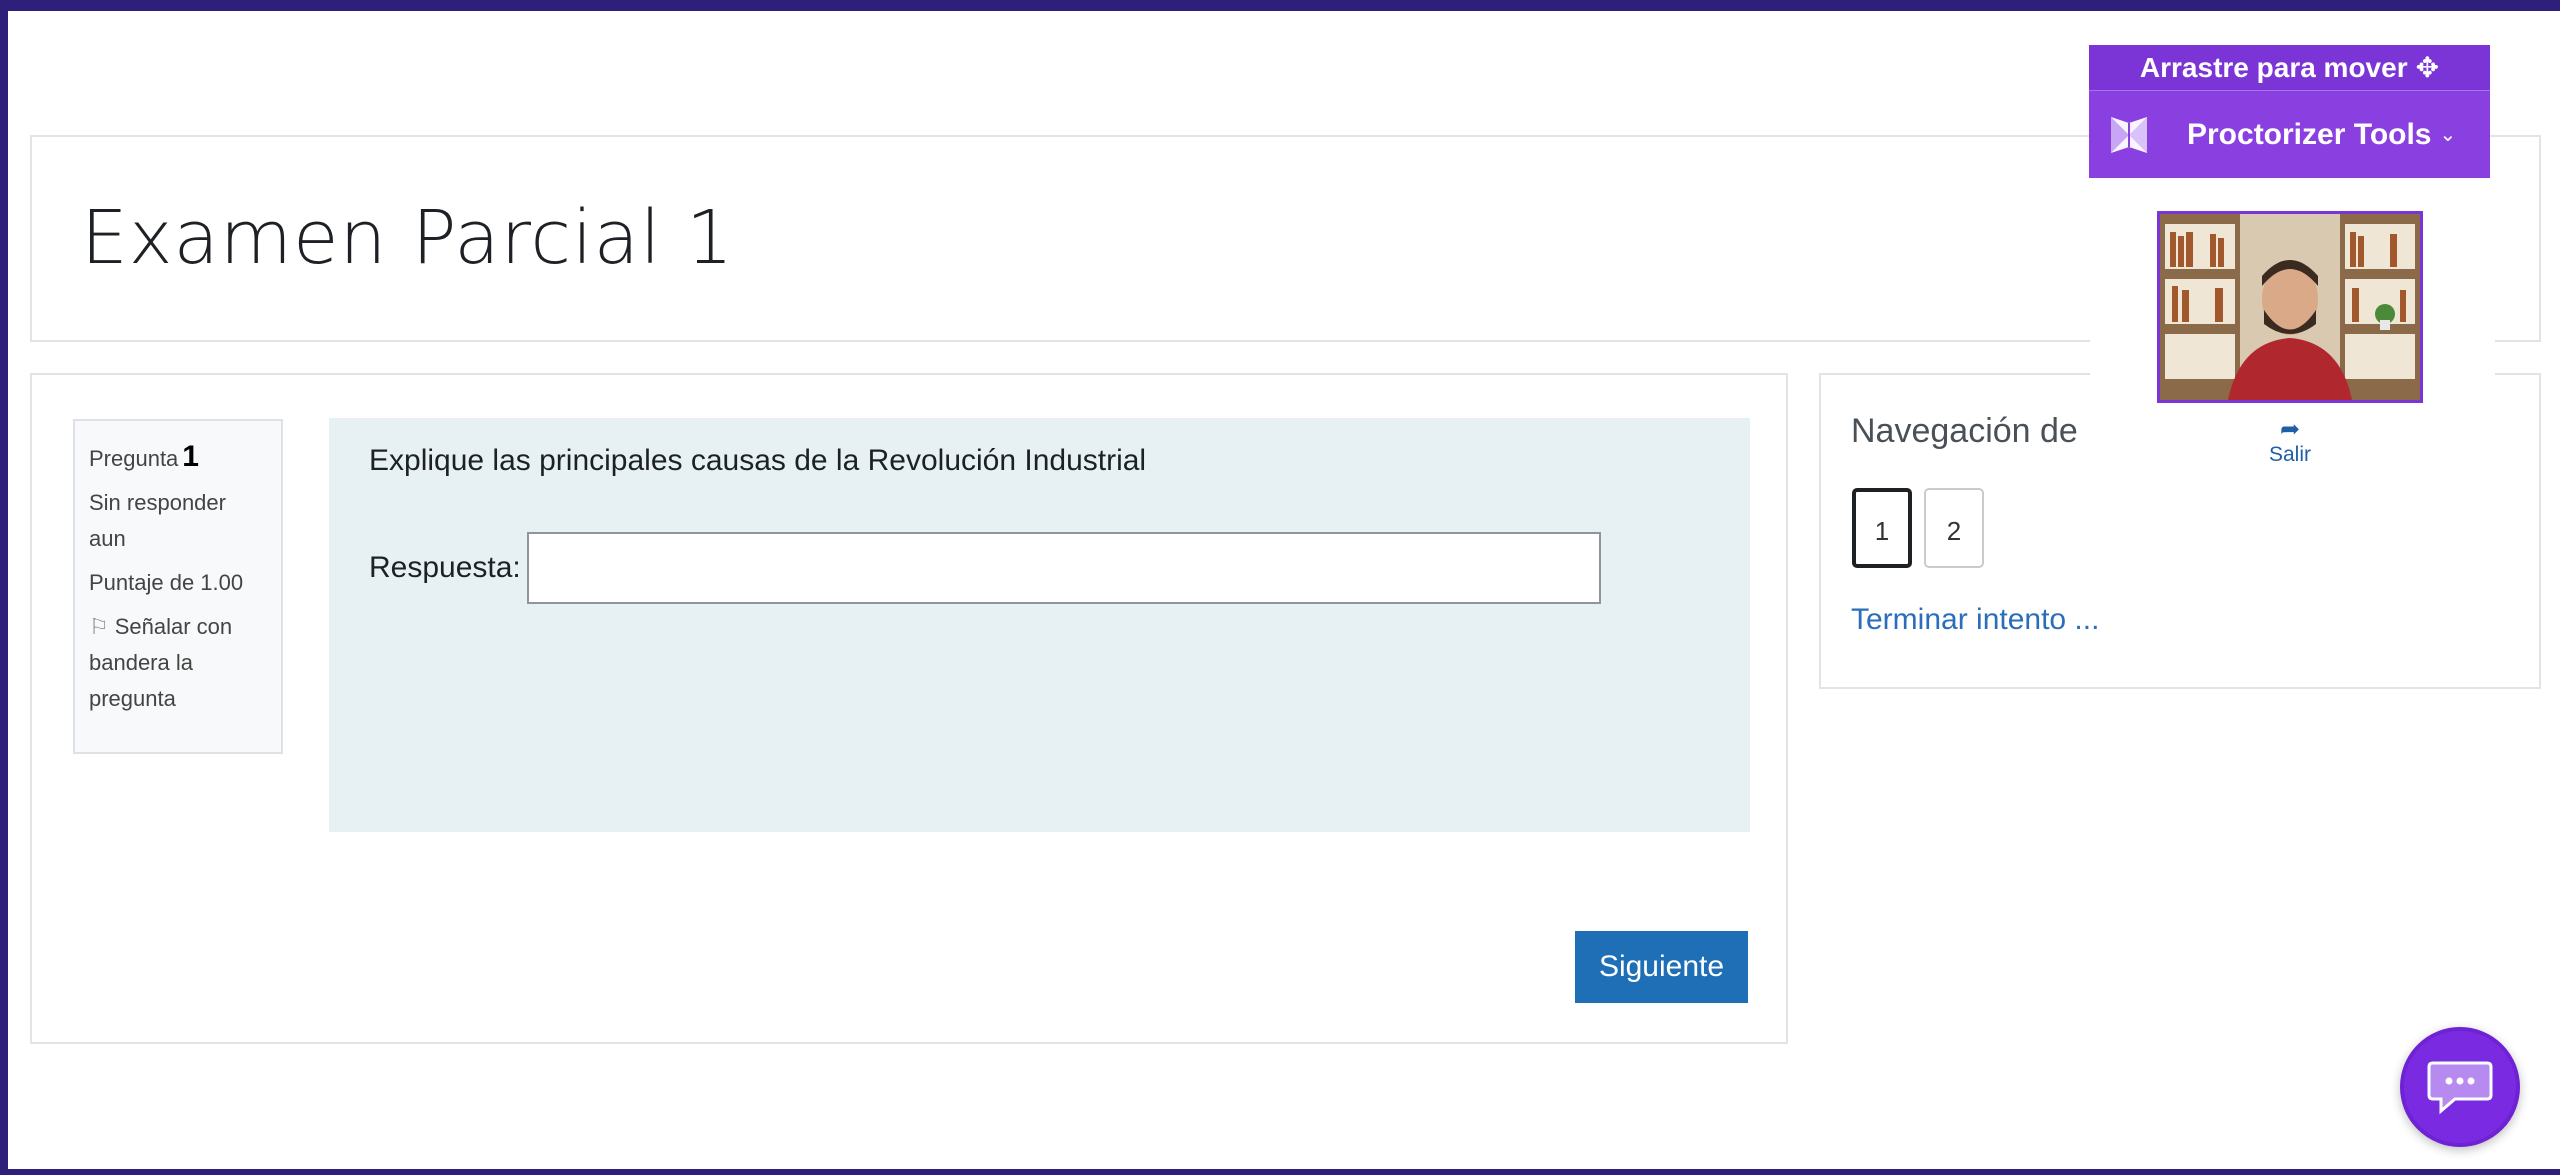 The image size is (2560, 1175). What do you see at coordinates (1063, 568) in the screenshot?
I see `answer-input` at bounding box center [1063, 568].